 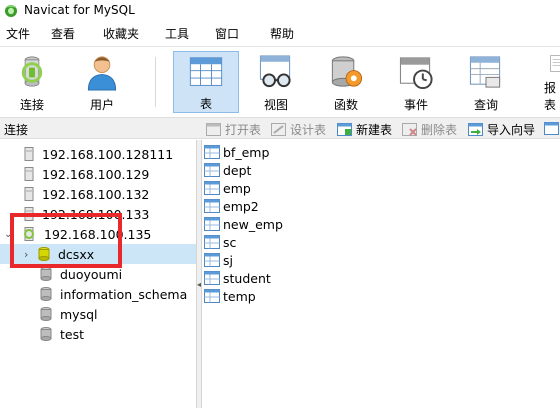 I want to click on import-wizard-button: 导入向导, so click(x=501, y=129).